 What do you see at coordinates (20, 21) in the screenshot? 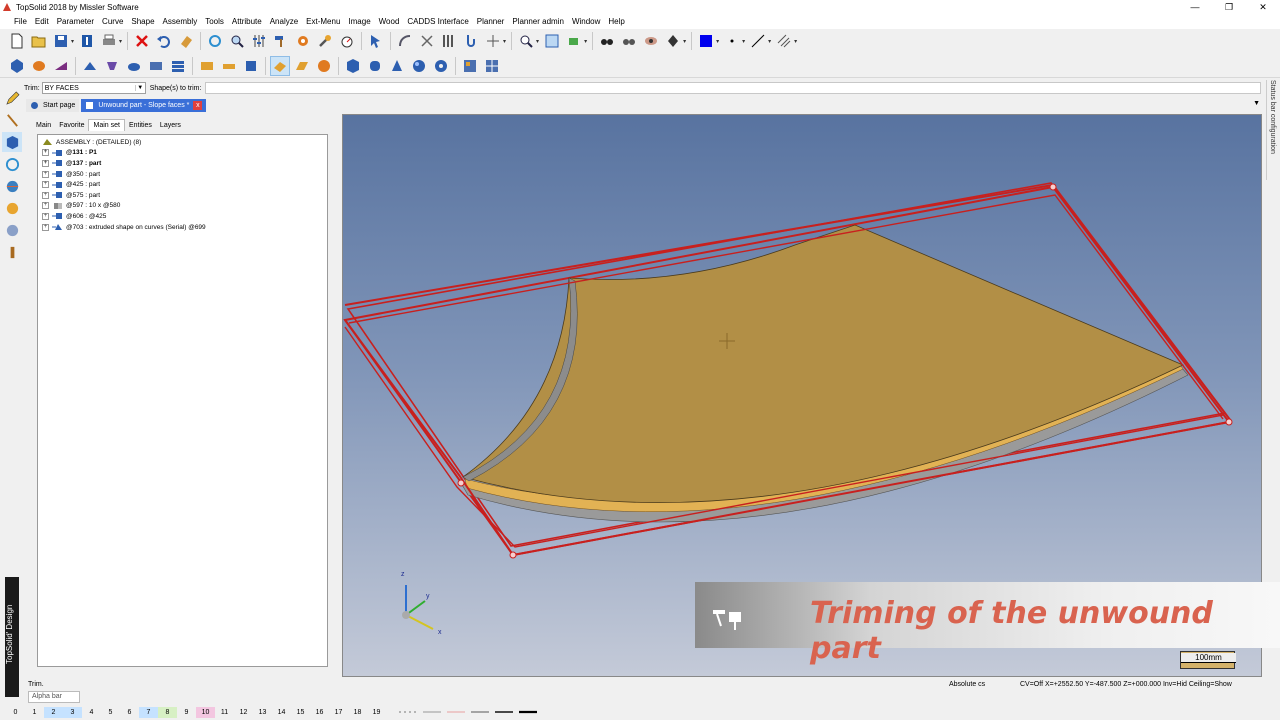
I see `menu-file: File` at bounding box center [20, 21].